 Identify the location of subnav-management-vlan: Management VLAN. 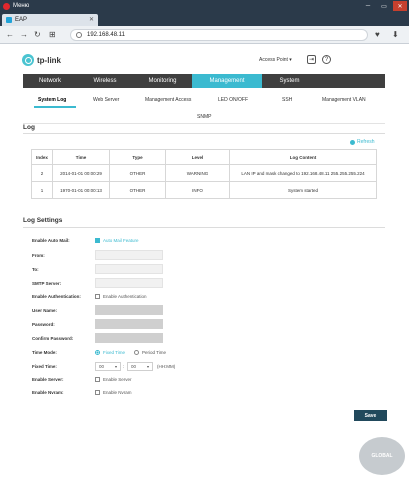
(344, 100).